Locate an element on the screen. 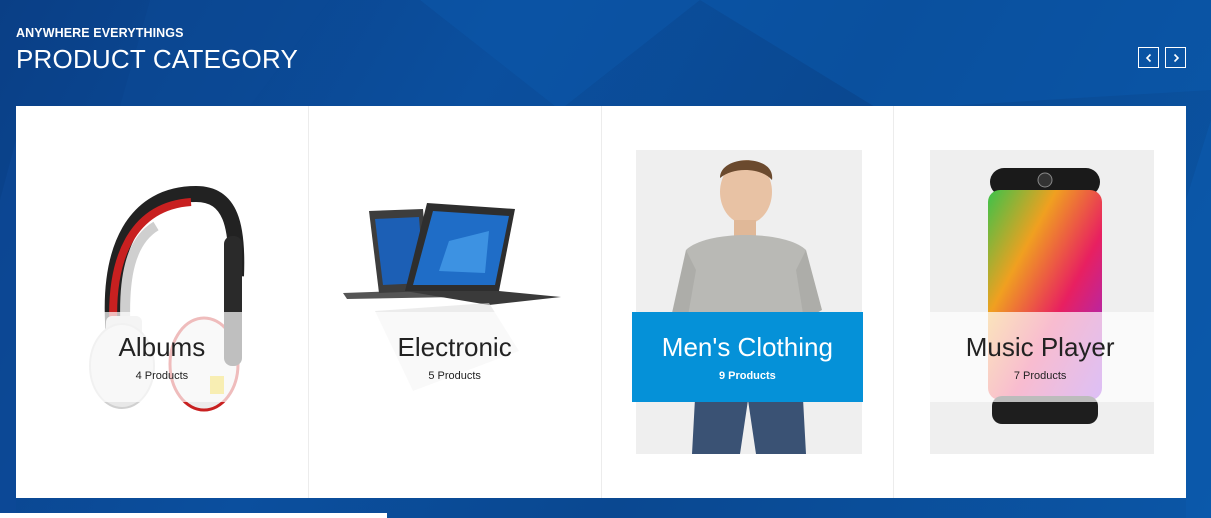 The width and height of the screenshot is (1211, 518). section-title: PRODUCT CATEGORY is located at coordinates (157, 59).